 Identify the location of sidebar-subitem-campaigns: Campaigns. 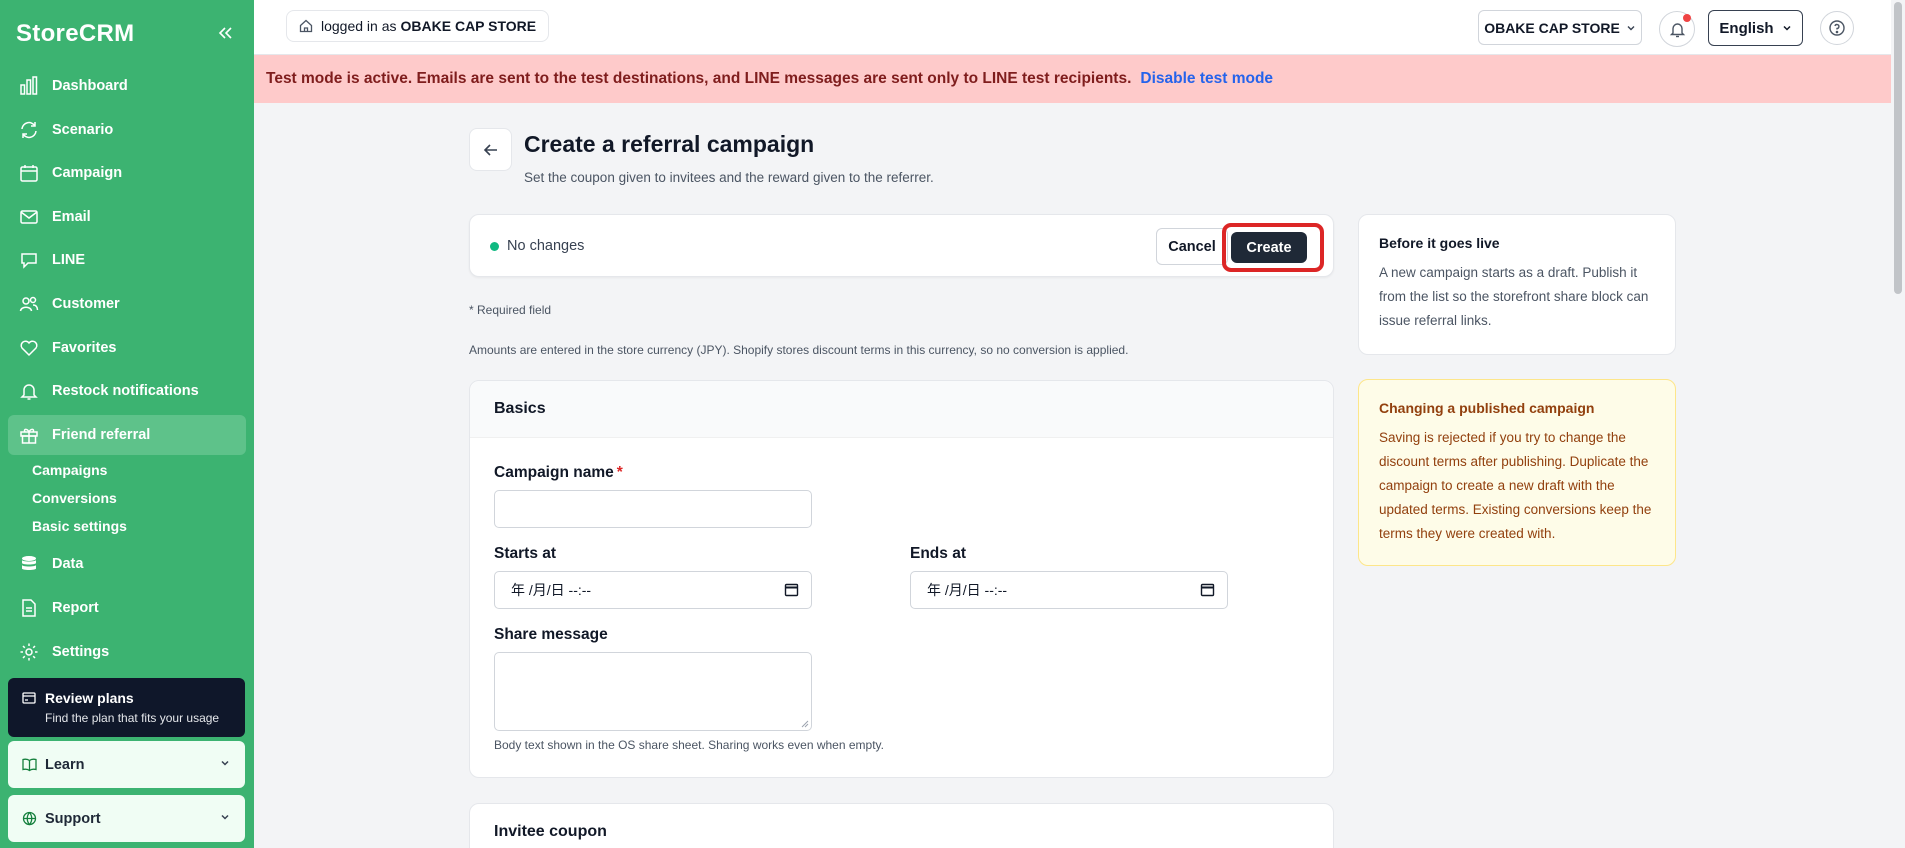
(127, 470).